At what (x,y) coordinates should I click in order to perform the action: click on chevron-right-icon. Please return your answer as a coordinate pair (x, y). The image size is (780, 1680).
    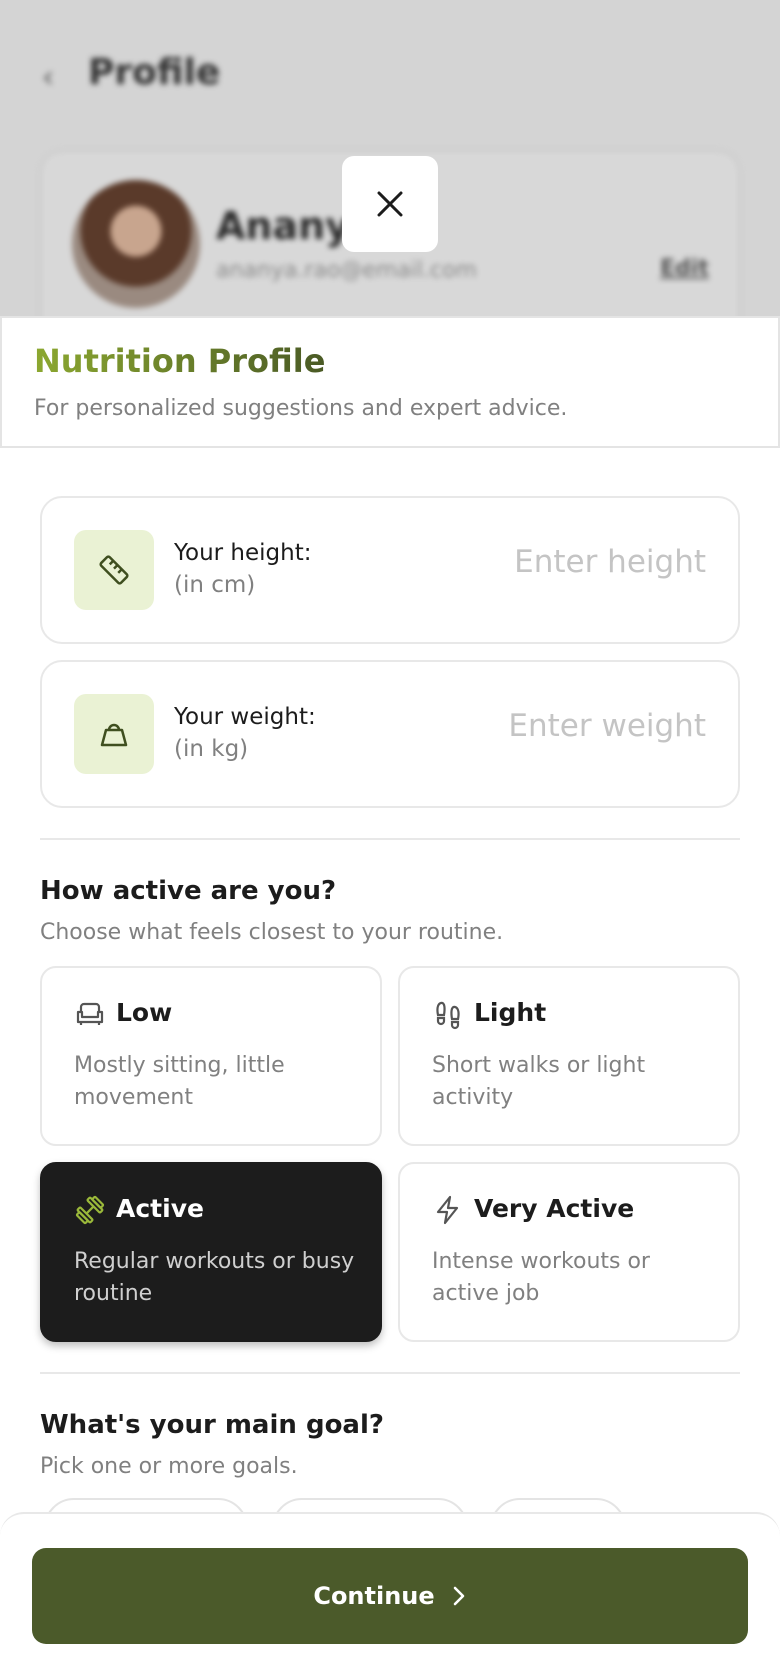
    Looking at the image, I should click on (458, 1596).